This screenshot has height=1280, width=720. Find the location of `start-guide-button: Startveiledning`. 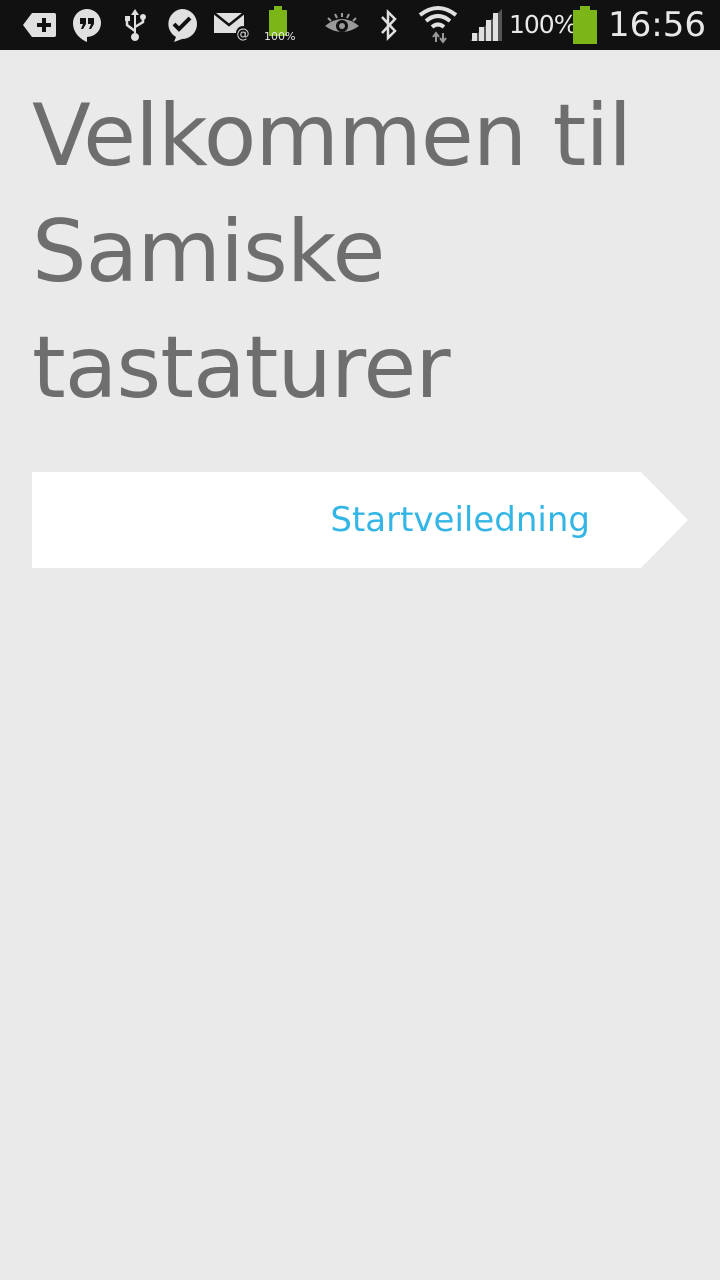

start-guide-button: Startveiledning is located at coordinates (360, 520).